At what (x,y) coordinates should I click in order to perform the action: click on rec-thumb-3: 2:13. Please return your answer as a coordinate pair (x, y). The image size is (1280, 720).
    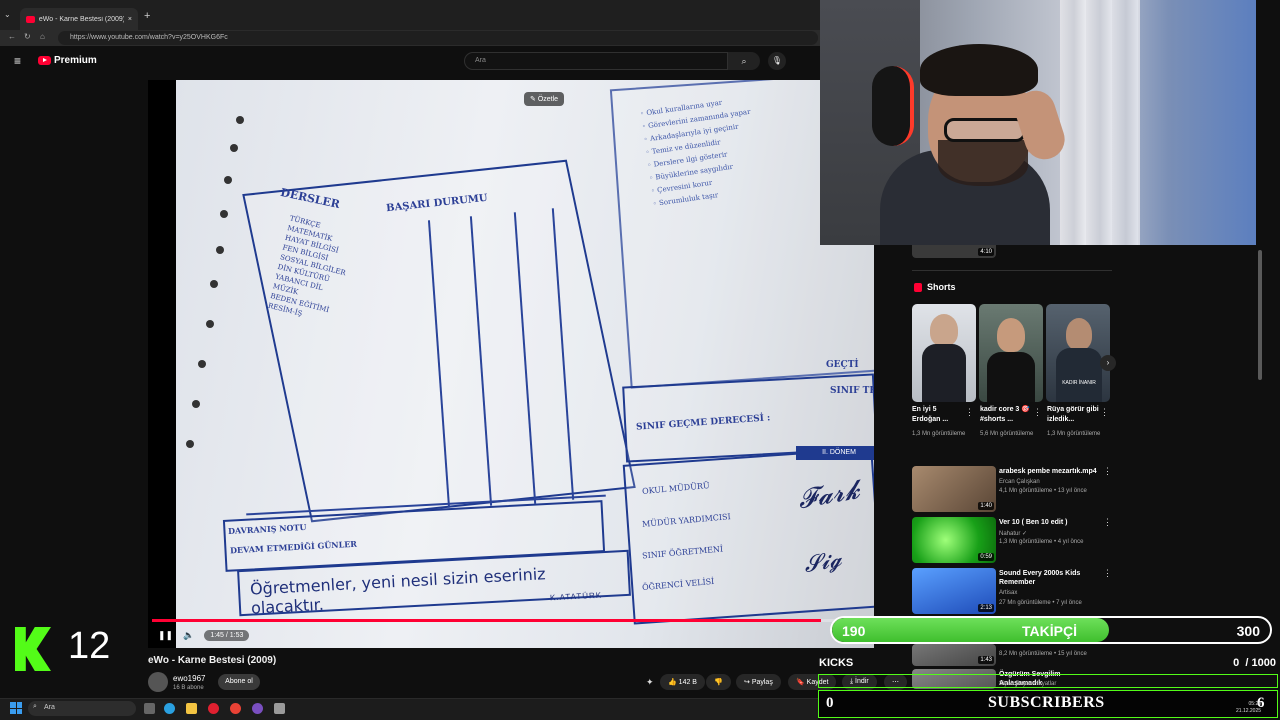
    Looking at the image, I should click on (954, 591).